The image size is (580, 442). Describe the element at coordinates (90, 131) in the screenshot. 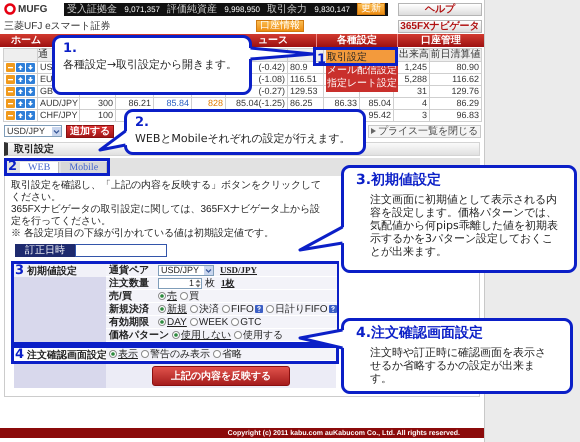

I see `add-button: 追加する` at that location.